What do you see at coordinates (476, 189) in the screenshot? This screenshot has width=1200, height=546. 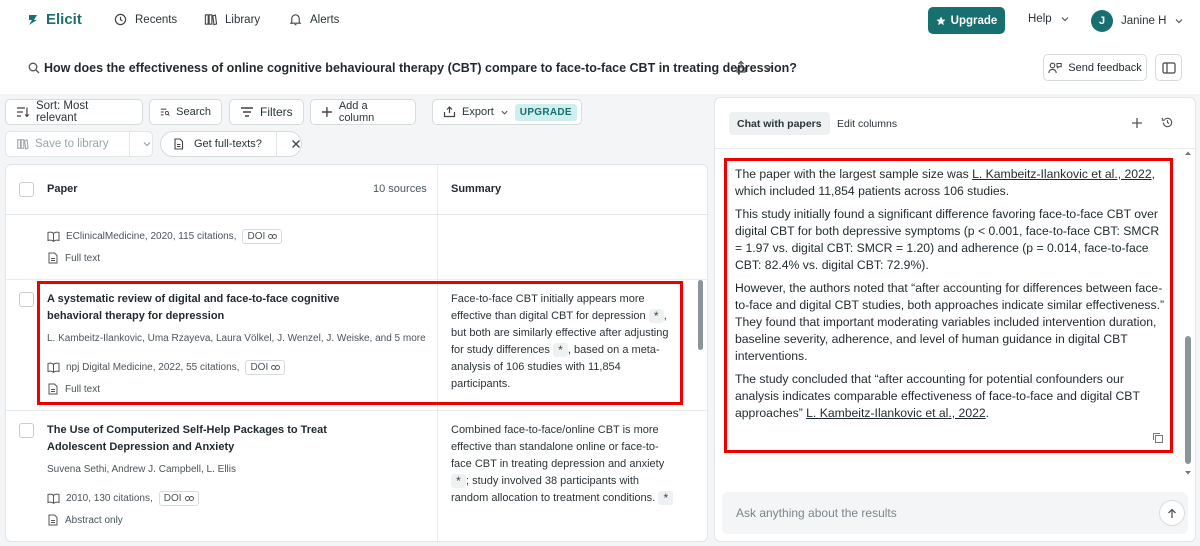 I see `summary-column-header: Summary` at bounding box center [476, 189].